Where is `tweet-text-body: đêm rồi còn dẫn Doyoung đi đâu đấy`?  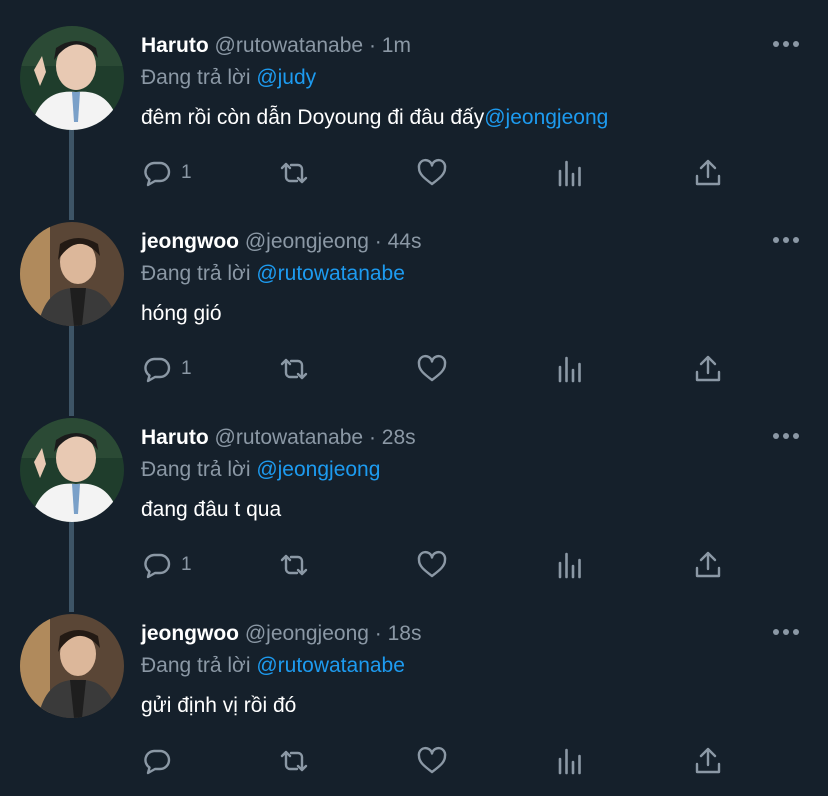 tweet-text-body: đêm rồi còn dẫn Doyoung đi đâu đấy is located at coordinates (313, 117).